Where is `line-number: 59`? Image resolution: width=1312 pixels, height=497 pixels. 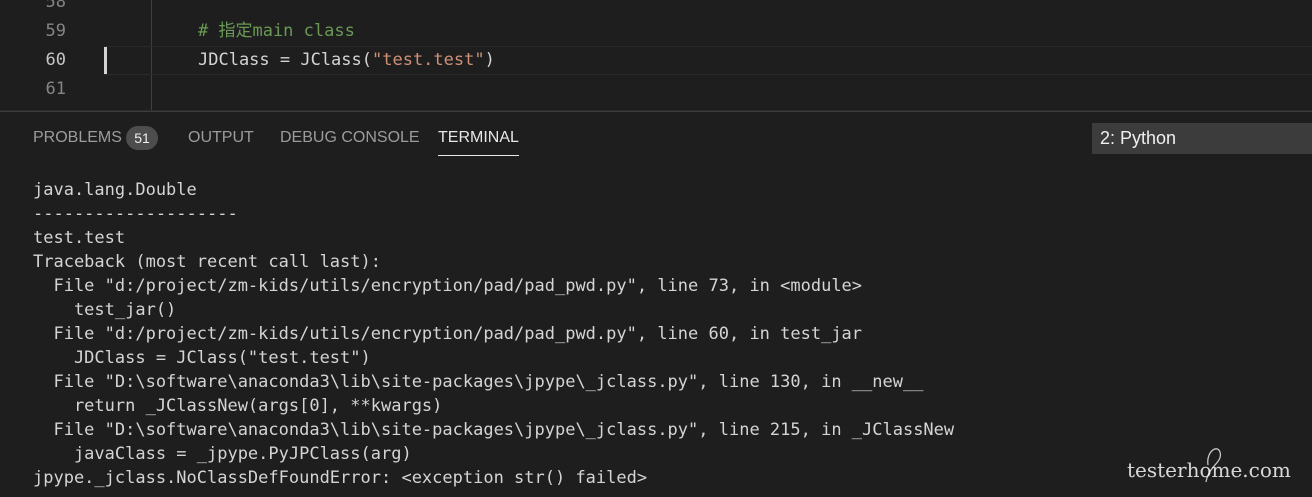
line-number: 59 is located at coordinates (55, 31).